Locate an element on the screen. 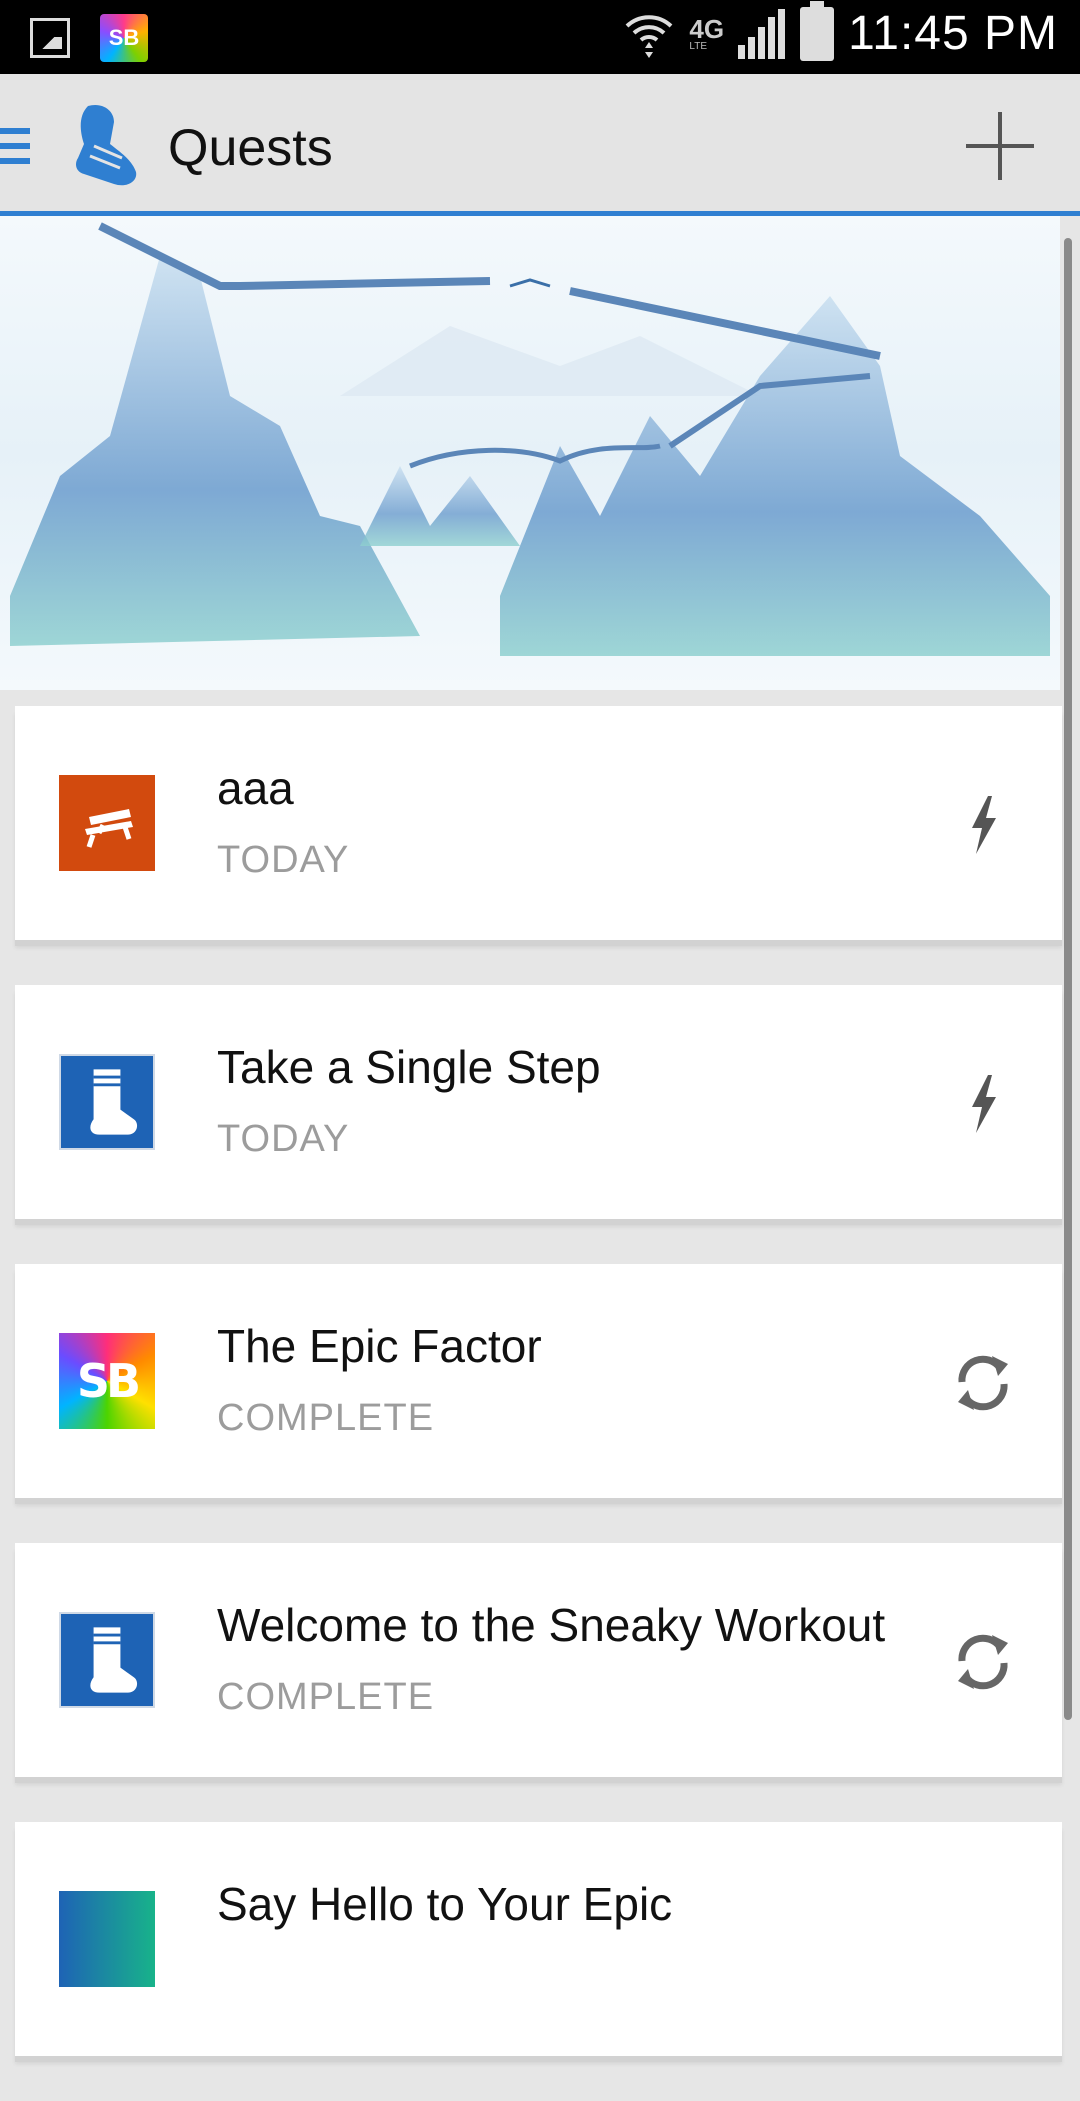 This screenshot has width=1080, height=2101. gallery-icon is located at coordinates (50, 38).